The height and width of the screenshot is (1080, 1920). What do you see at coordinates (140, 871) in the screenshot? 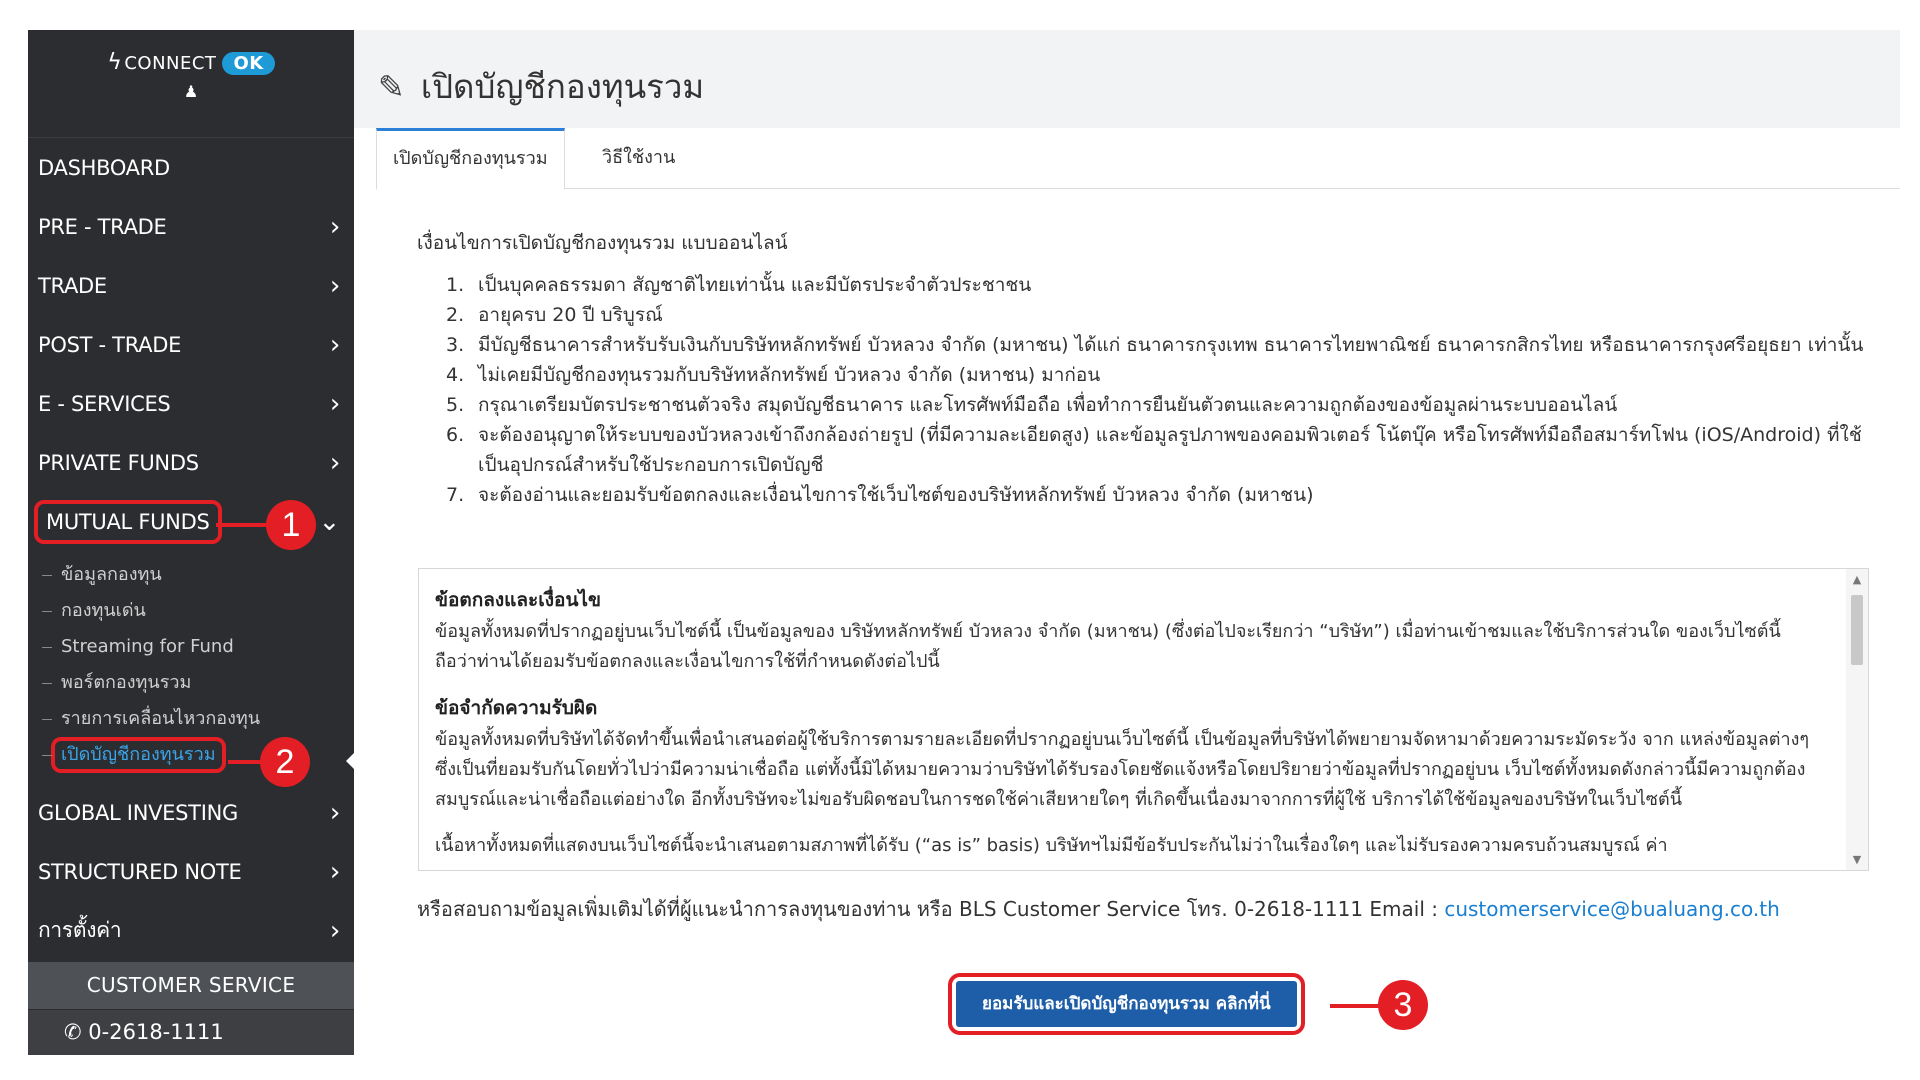
I see `nav-label: STRUCTURED NOTE` at bounding box center [140, 871].